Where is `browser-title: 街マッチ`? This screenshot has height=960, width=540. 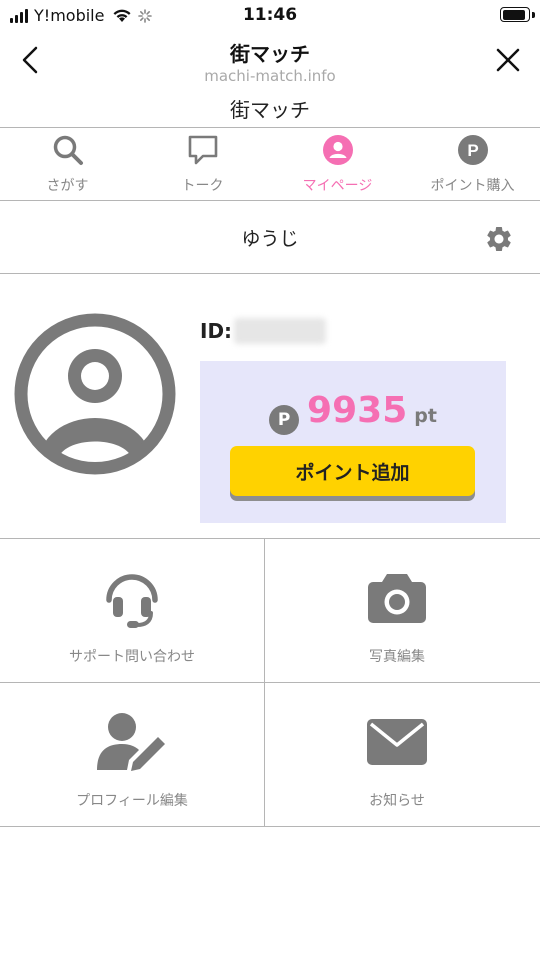 browser-title: 街マッチ is located at coordinates (270, 54).